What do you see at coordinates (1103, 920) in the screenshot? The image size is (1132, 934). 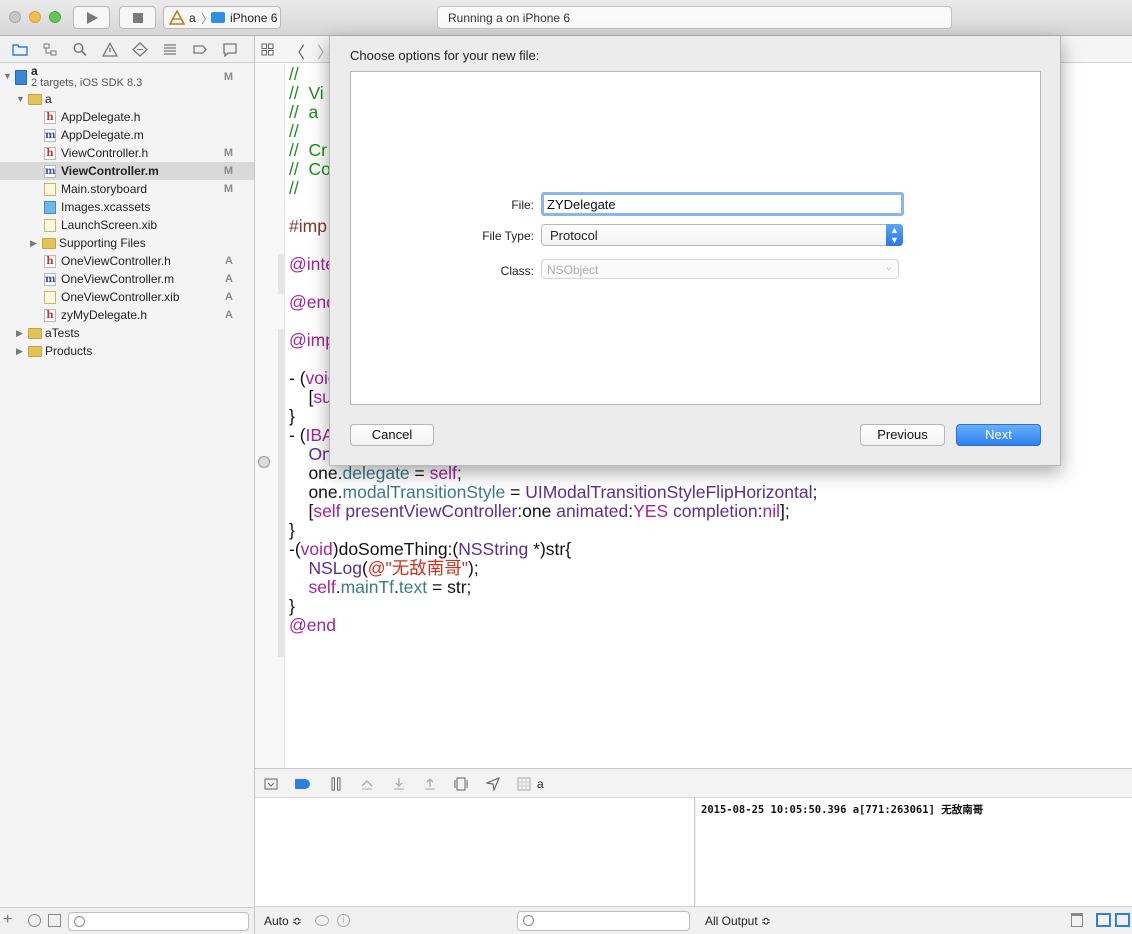 I see `show-variables-pane-icon` at bounding box center [1103, 920].